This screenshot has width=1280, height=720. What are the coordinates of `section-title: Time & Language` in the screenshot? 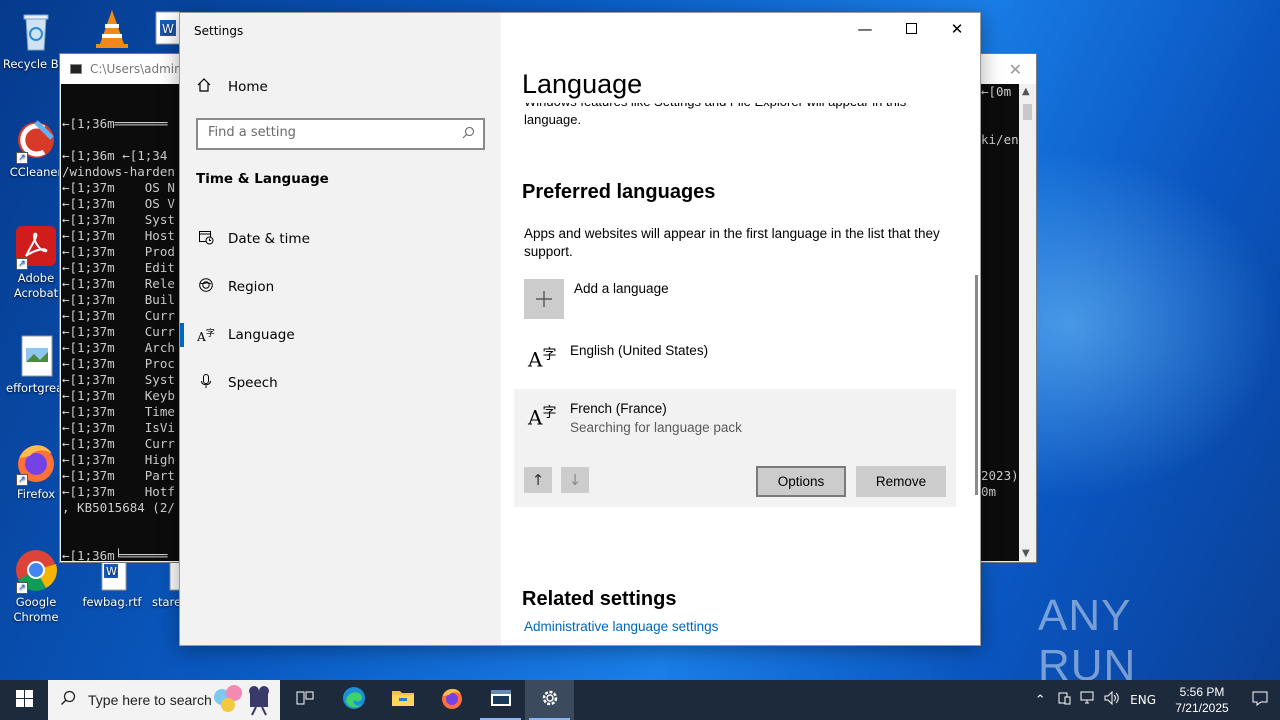 It's located at (262, 179).